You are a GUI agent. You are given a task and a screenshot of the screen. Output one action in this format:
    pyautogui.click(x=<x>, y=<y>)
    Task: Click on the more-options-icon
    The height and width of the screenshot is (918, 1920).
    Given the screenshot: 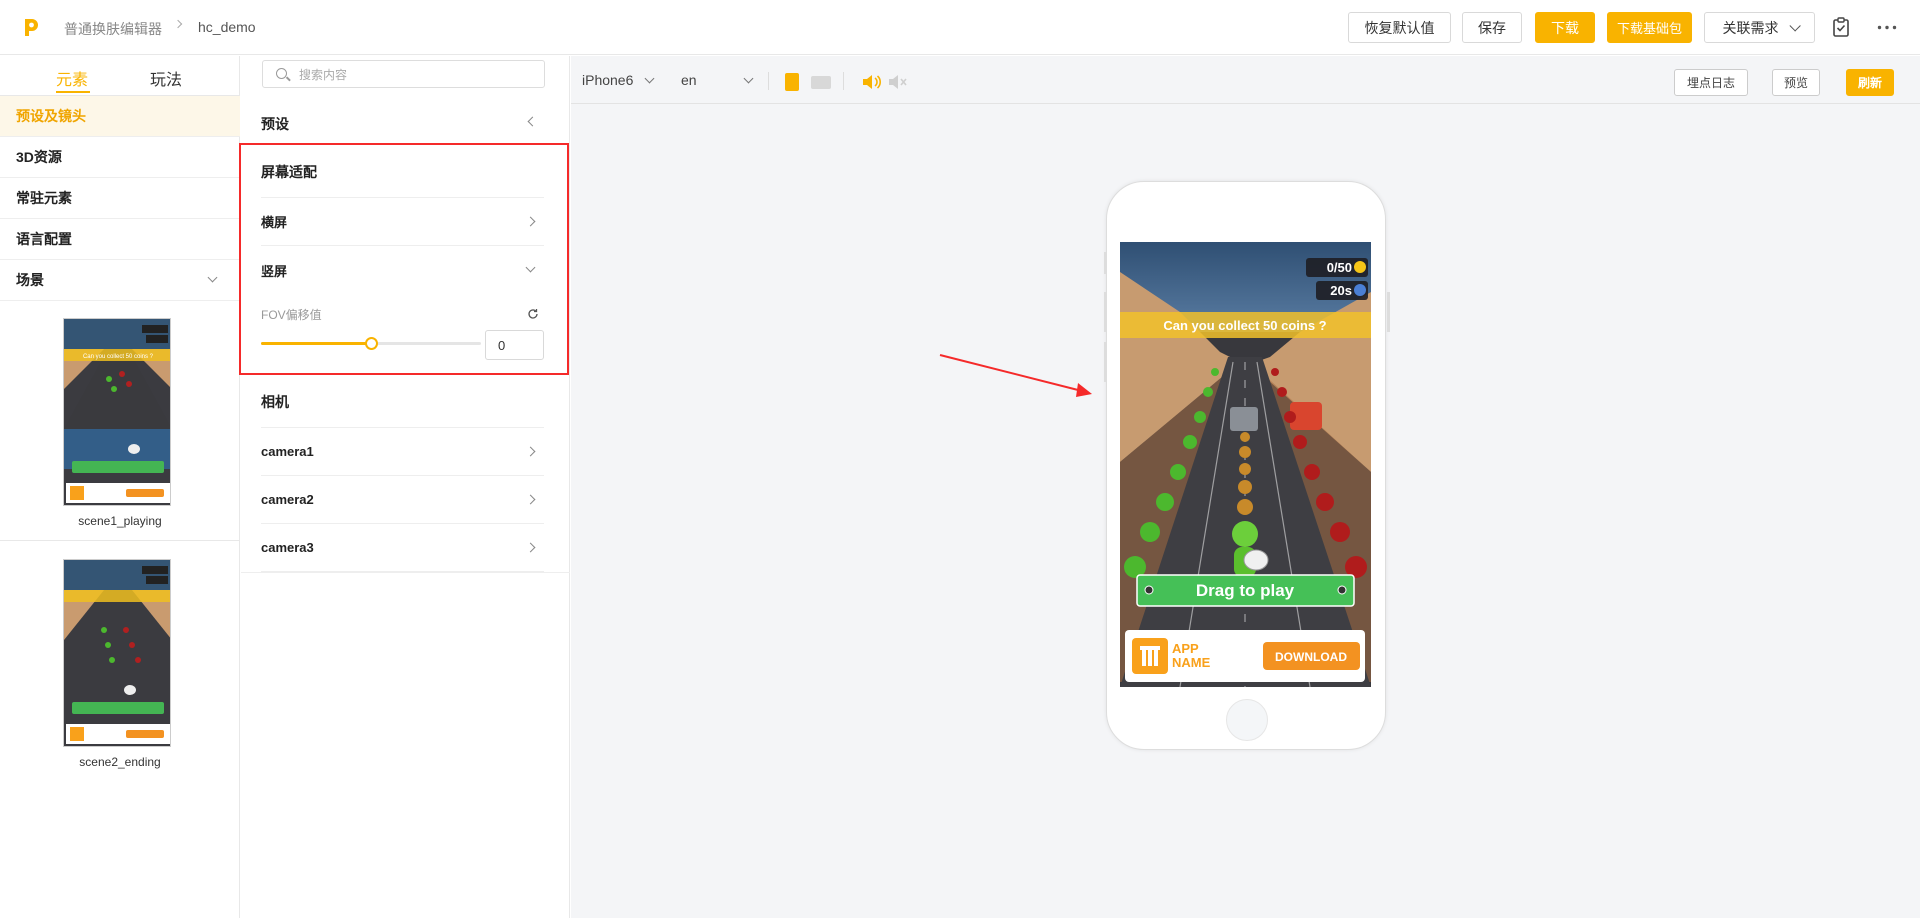 What is the action you would take?
    pyautogui.click(x=1887, y=27)
    